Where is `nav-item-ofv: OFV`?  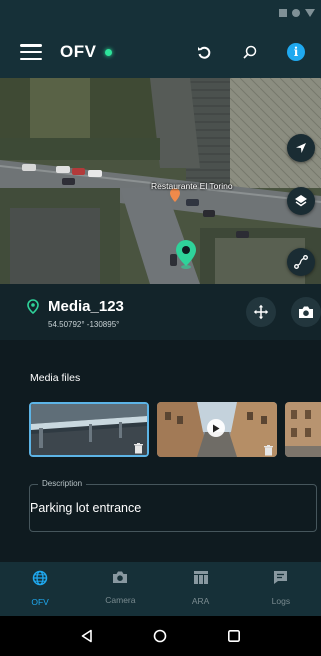 nav-item-ofv: OFV is located at coordinates (40, 589).